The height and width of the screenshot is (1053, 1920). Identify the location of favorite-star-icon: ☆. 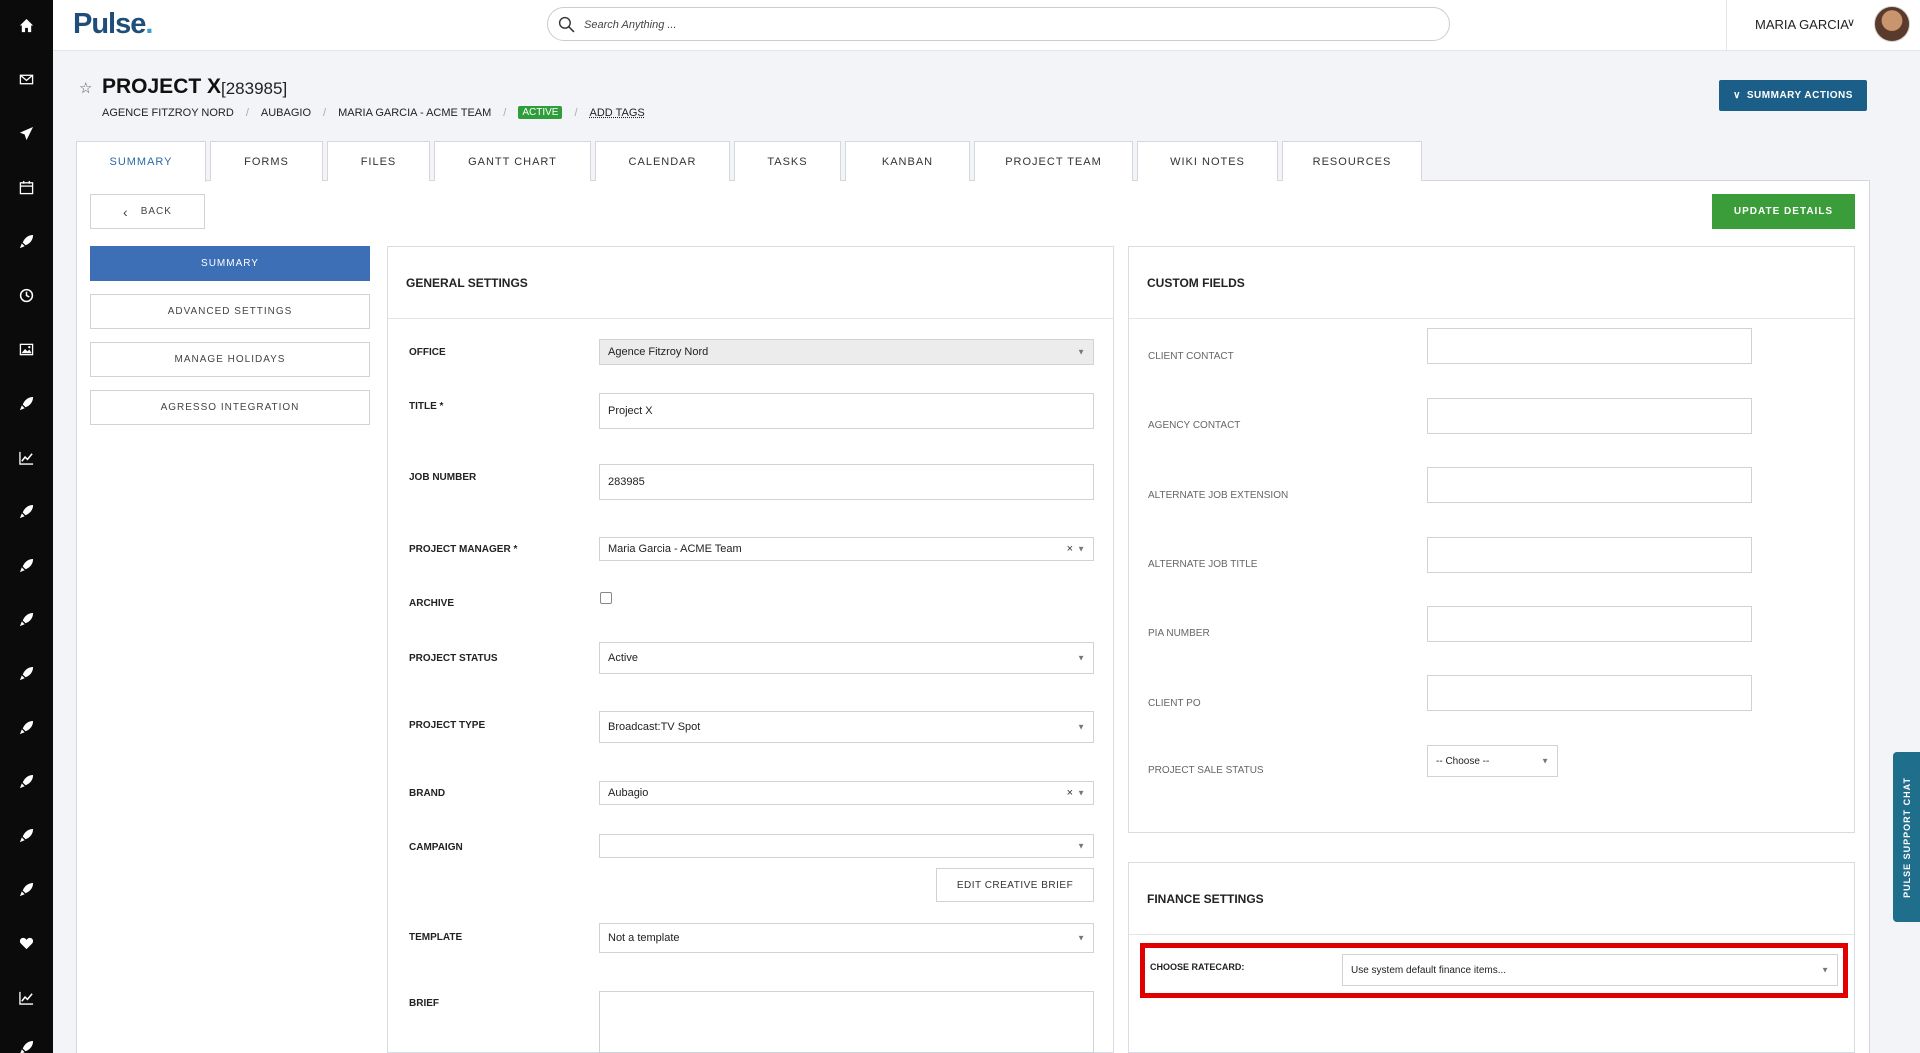
(85, 88).